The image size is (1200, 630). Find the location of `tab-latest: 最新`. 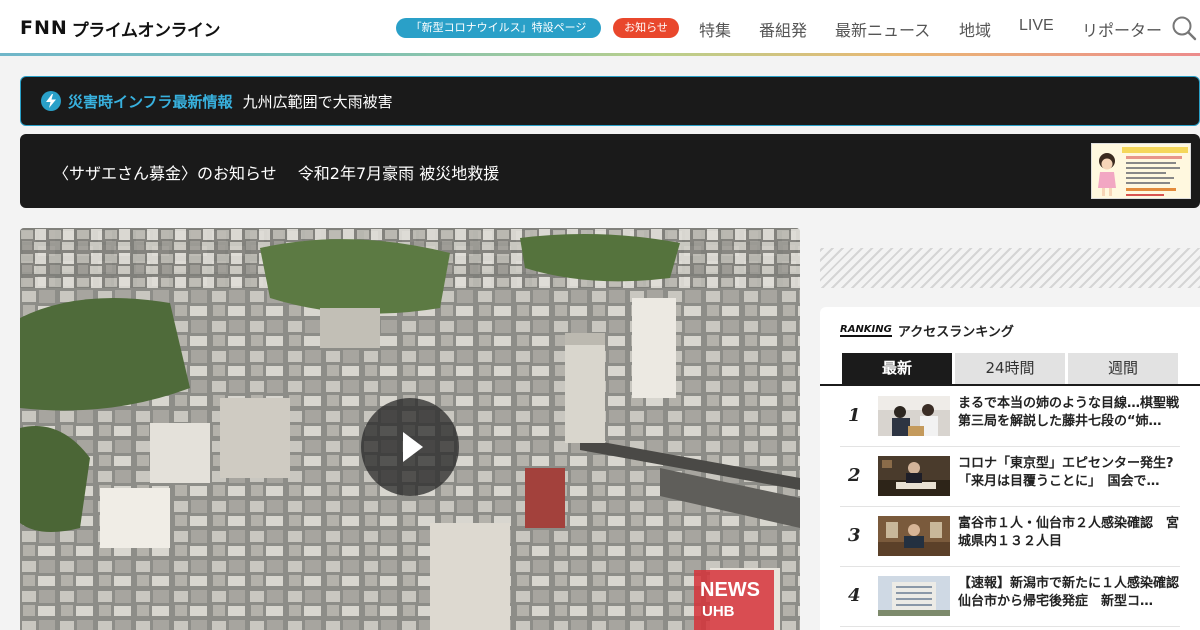

tab-latest: 最新 is located at coordinates (897, 368).